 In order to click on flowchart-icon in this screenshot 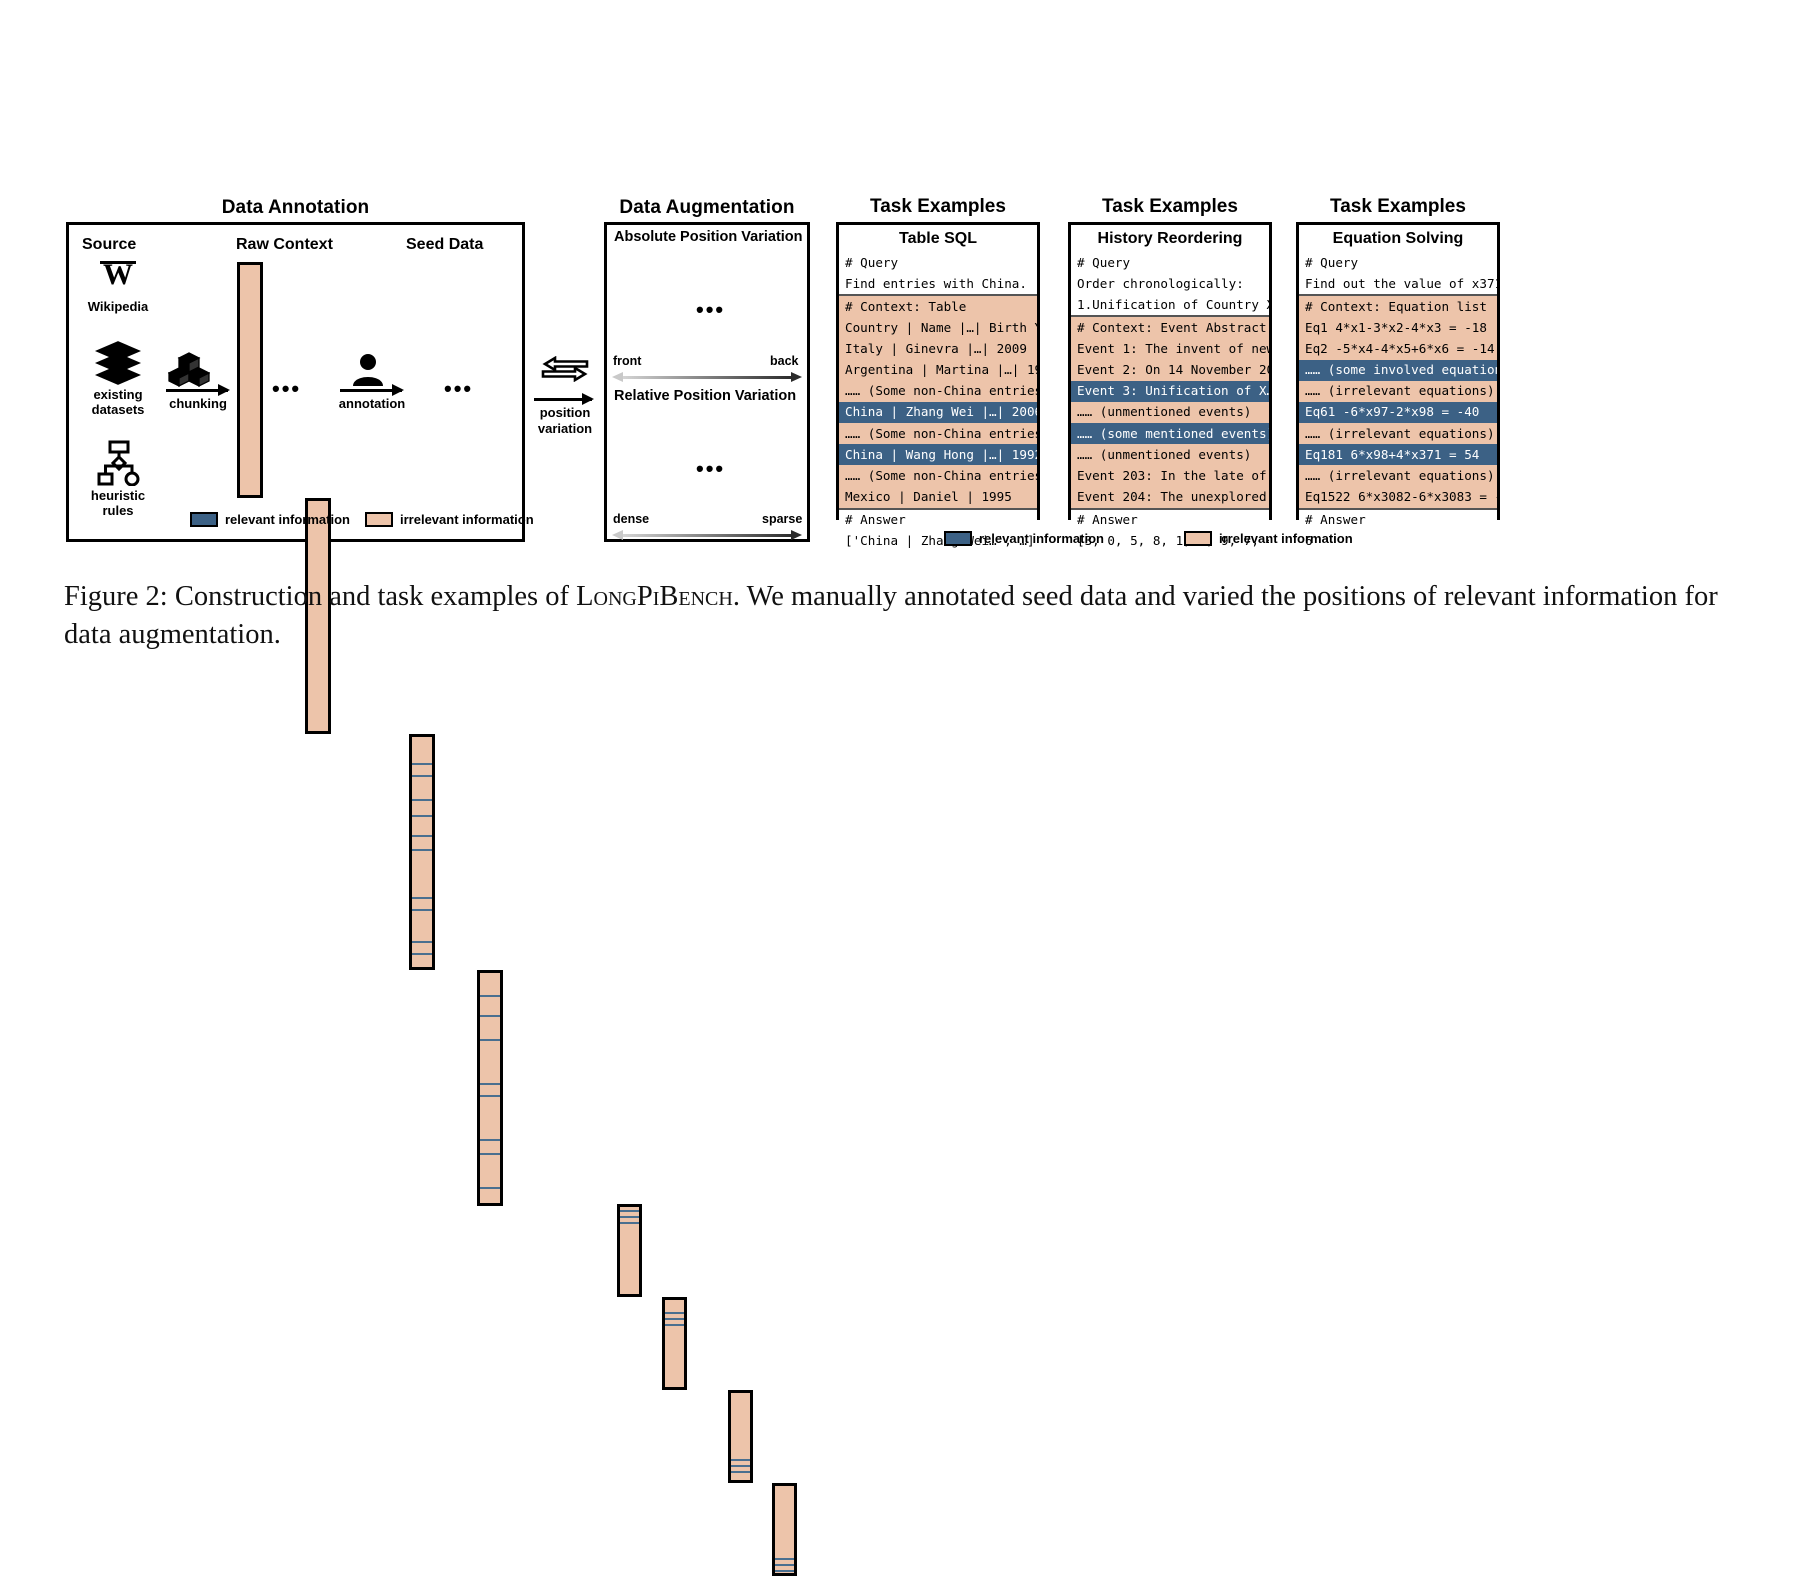, I will do `click(119, 465)`.